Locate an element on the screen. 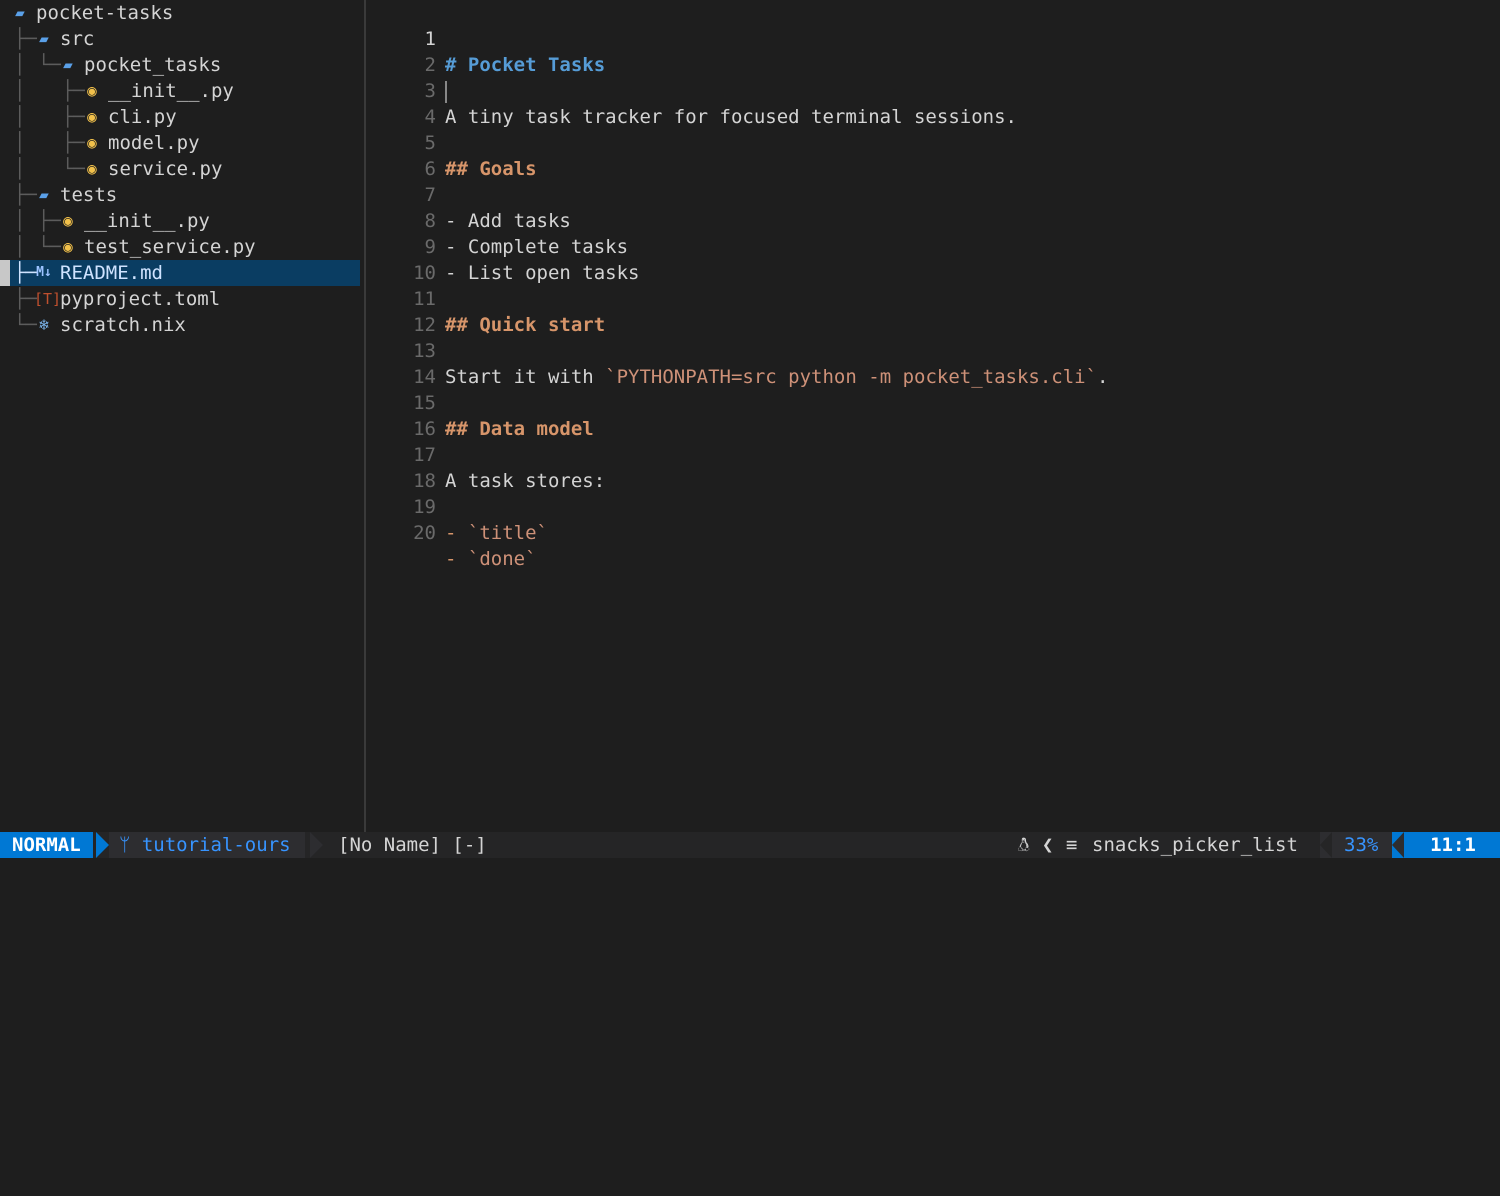  tree-item-scratch-nix: └─ ❄ scratch.nix is located at coordinates (180, 325).